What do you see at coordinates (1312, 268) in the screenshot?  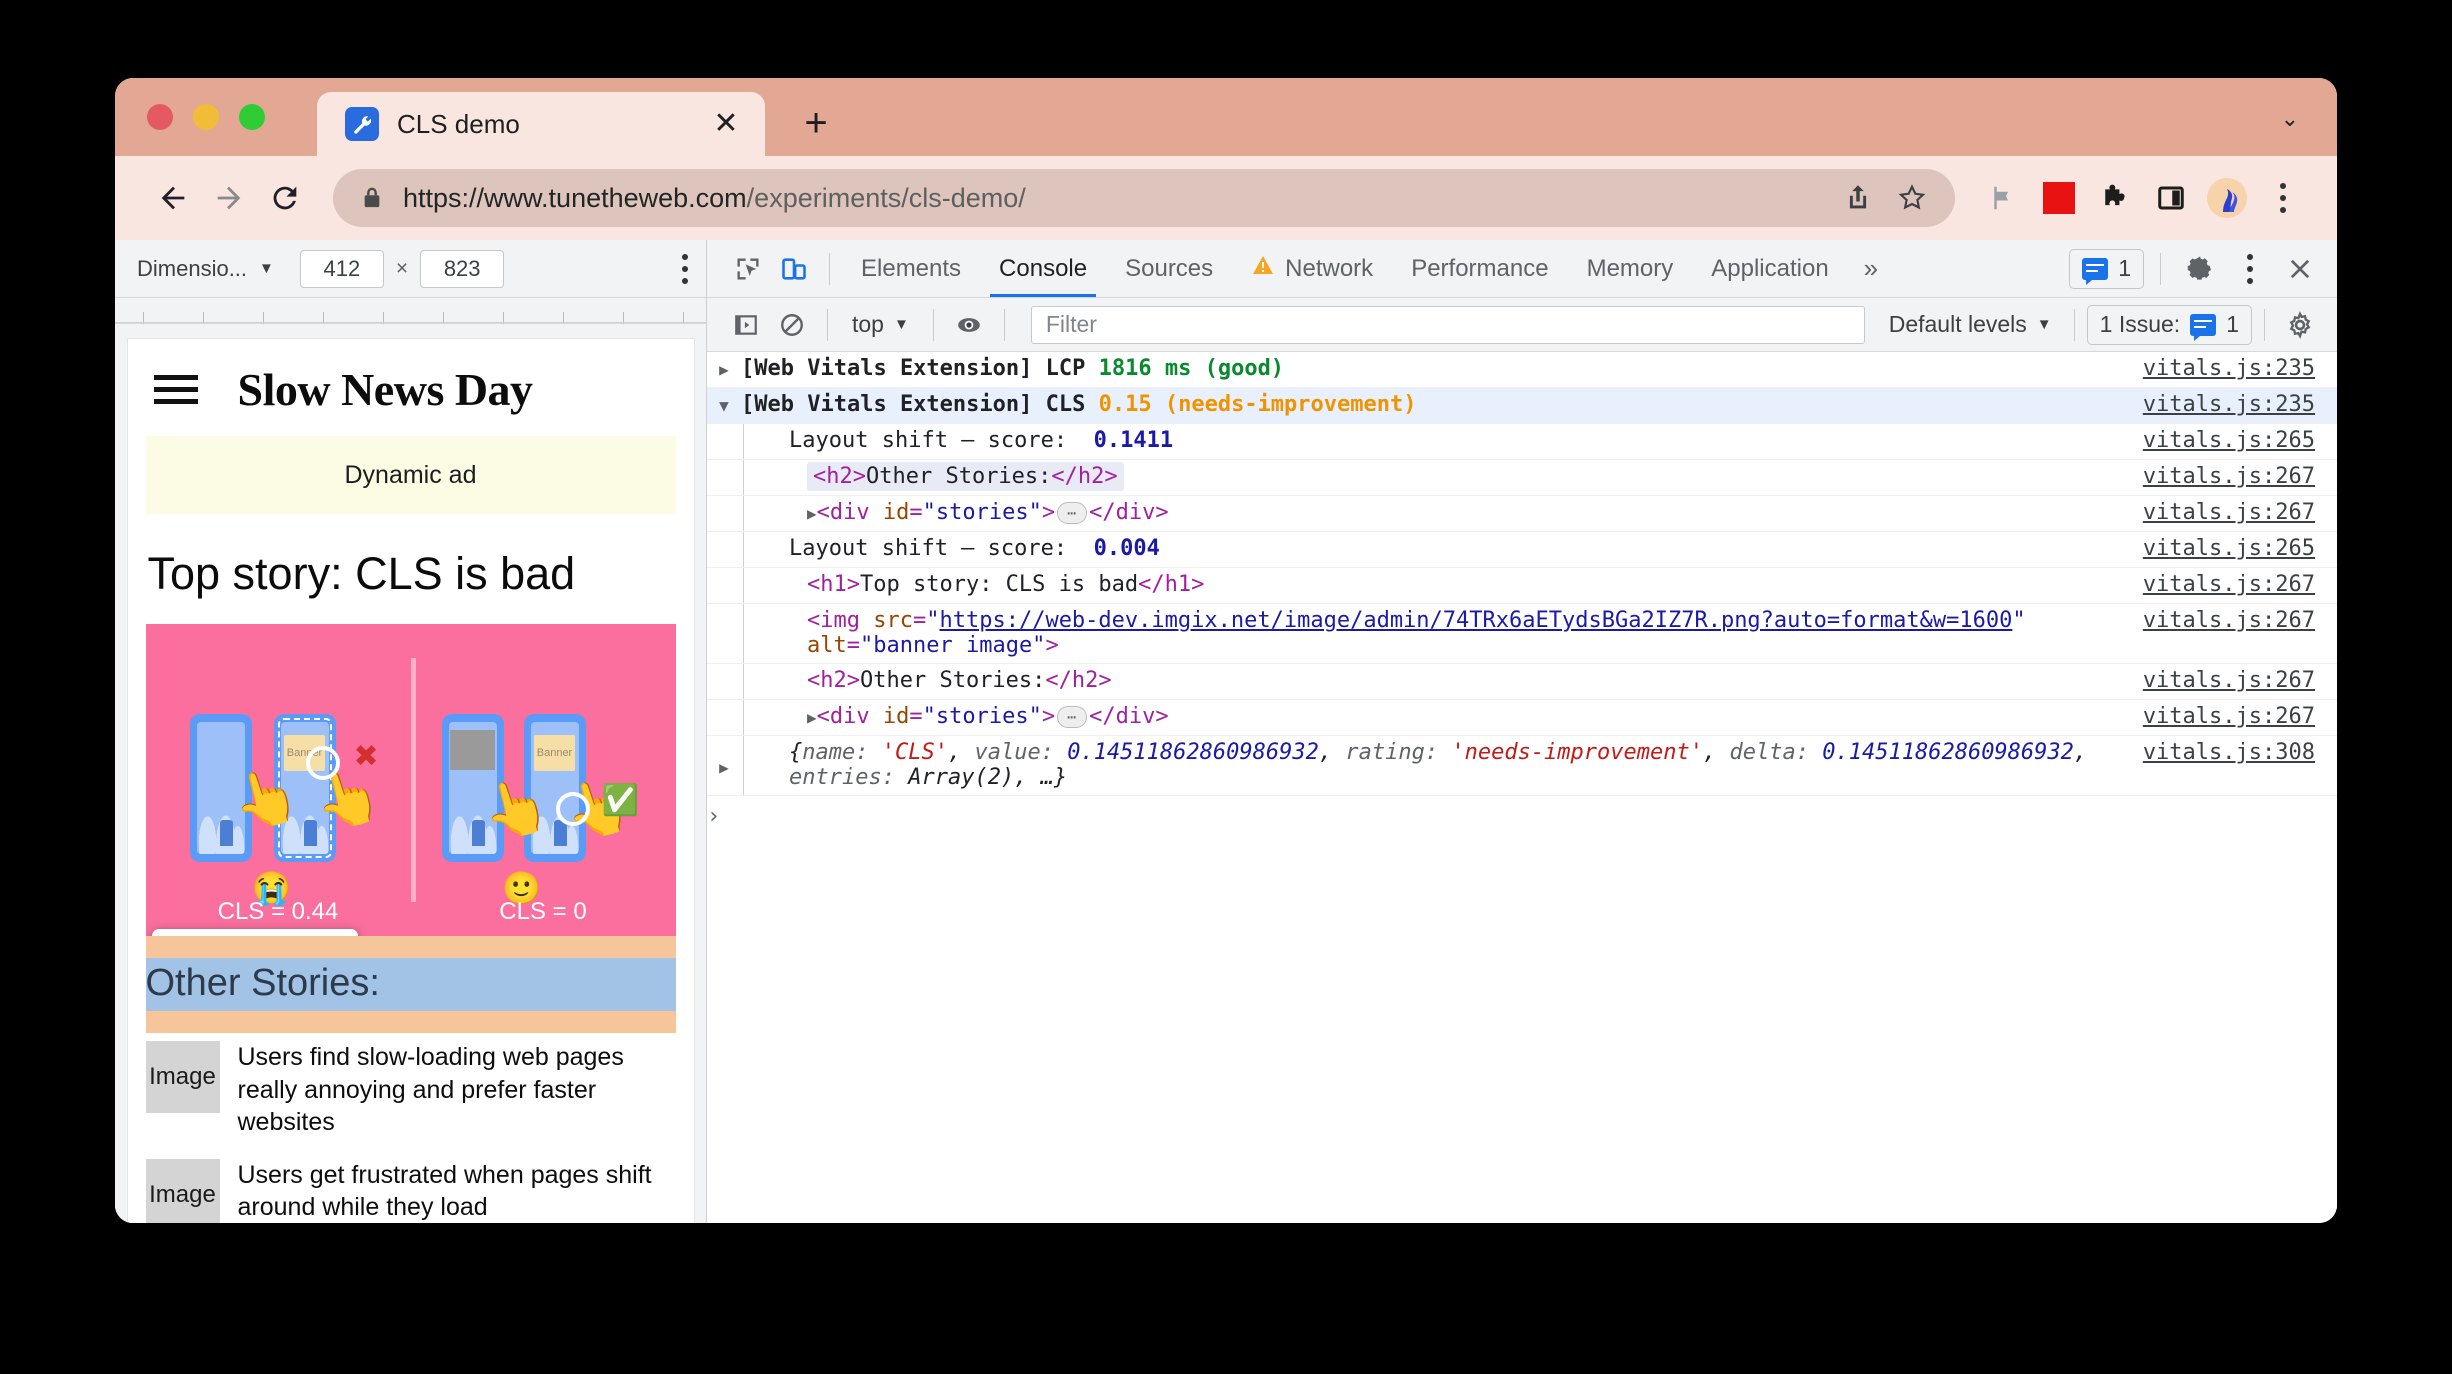 I see `tab-network: Network` at bounding box center [1312, 268].